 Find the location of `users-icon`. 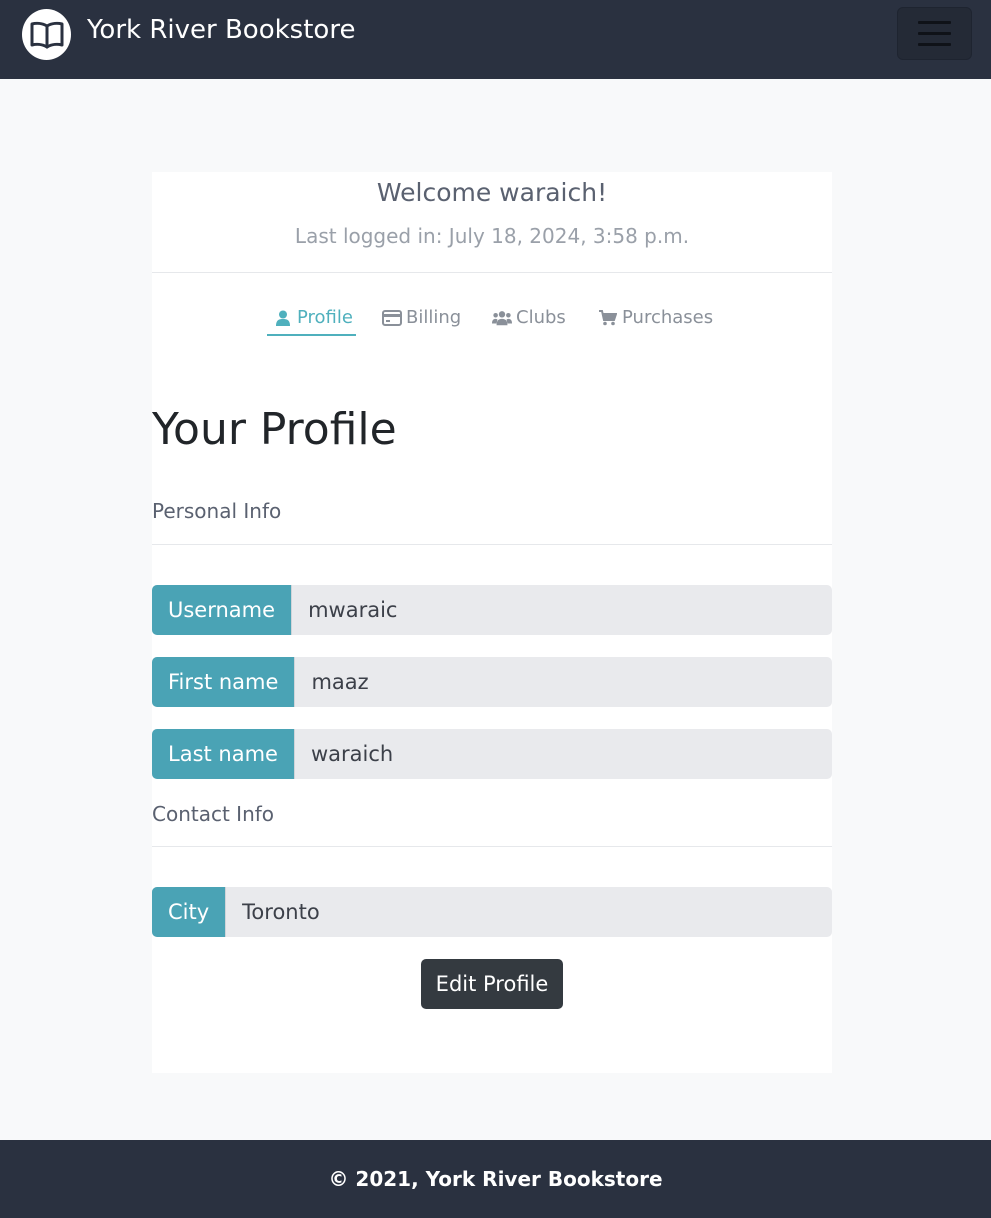

users-icon is located at coordinates (502, 318).